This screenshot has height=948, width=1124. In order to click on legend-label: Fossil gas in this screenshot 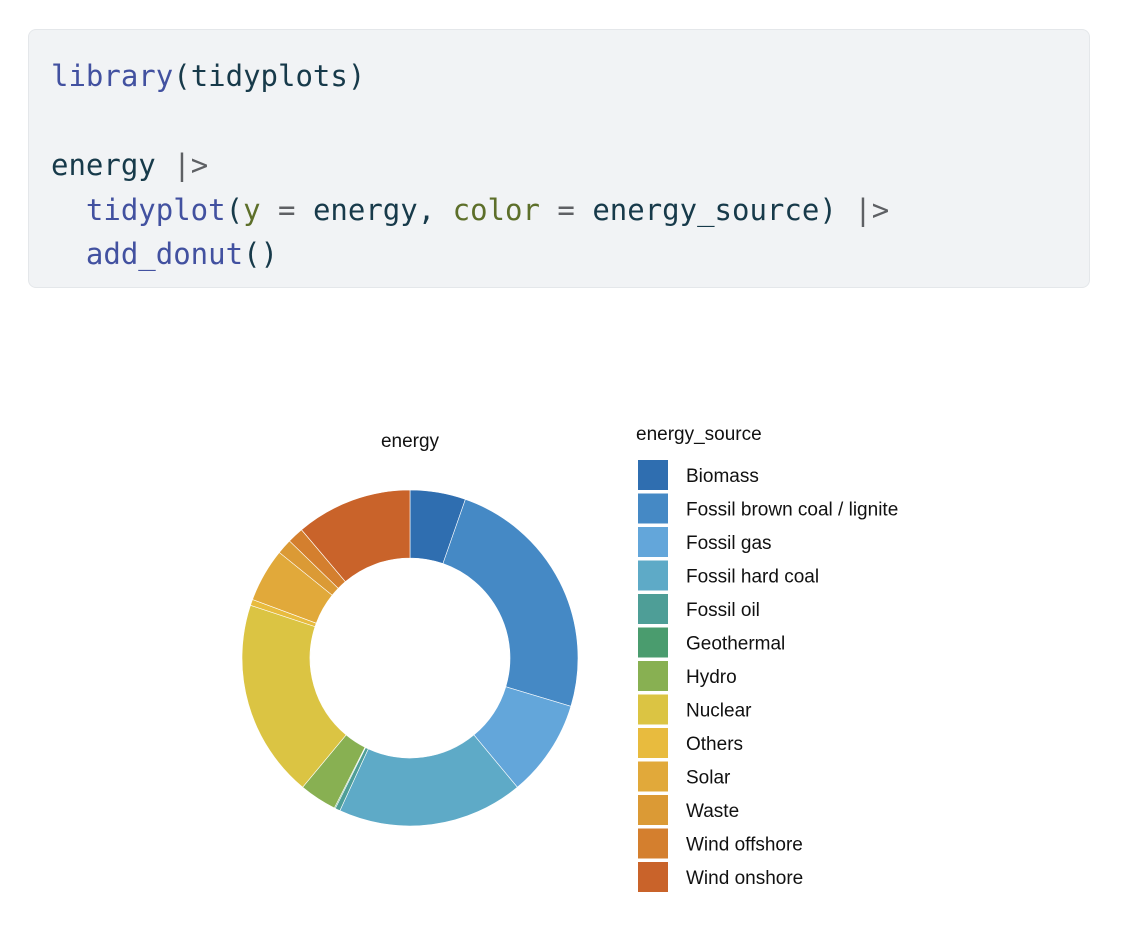, I will do `click(729, 543)`.